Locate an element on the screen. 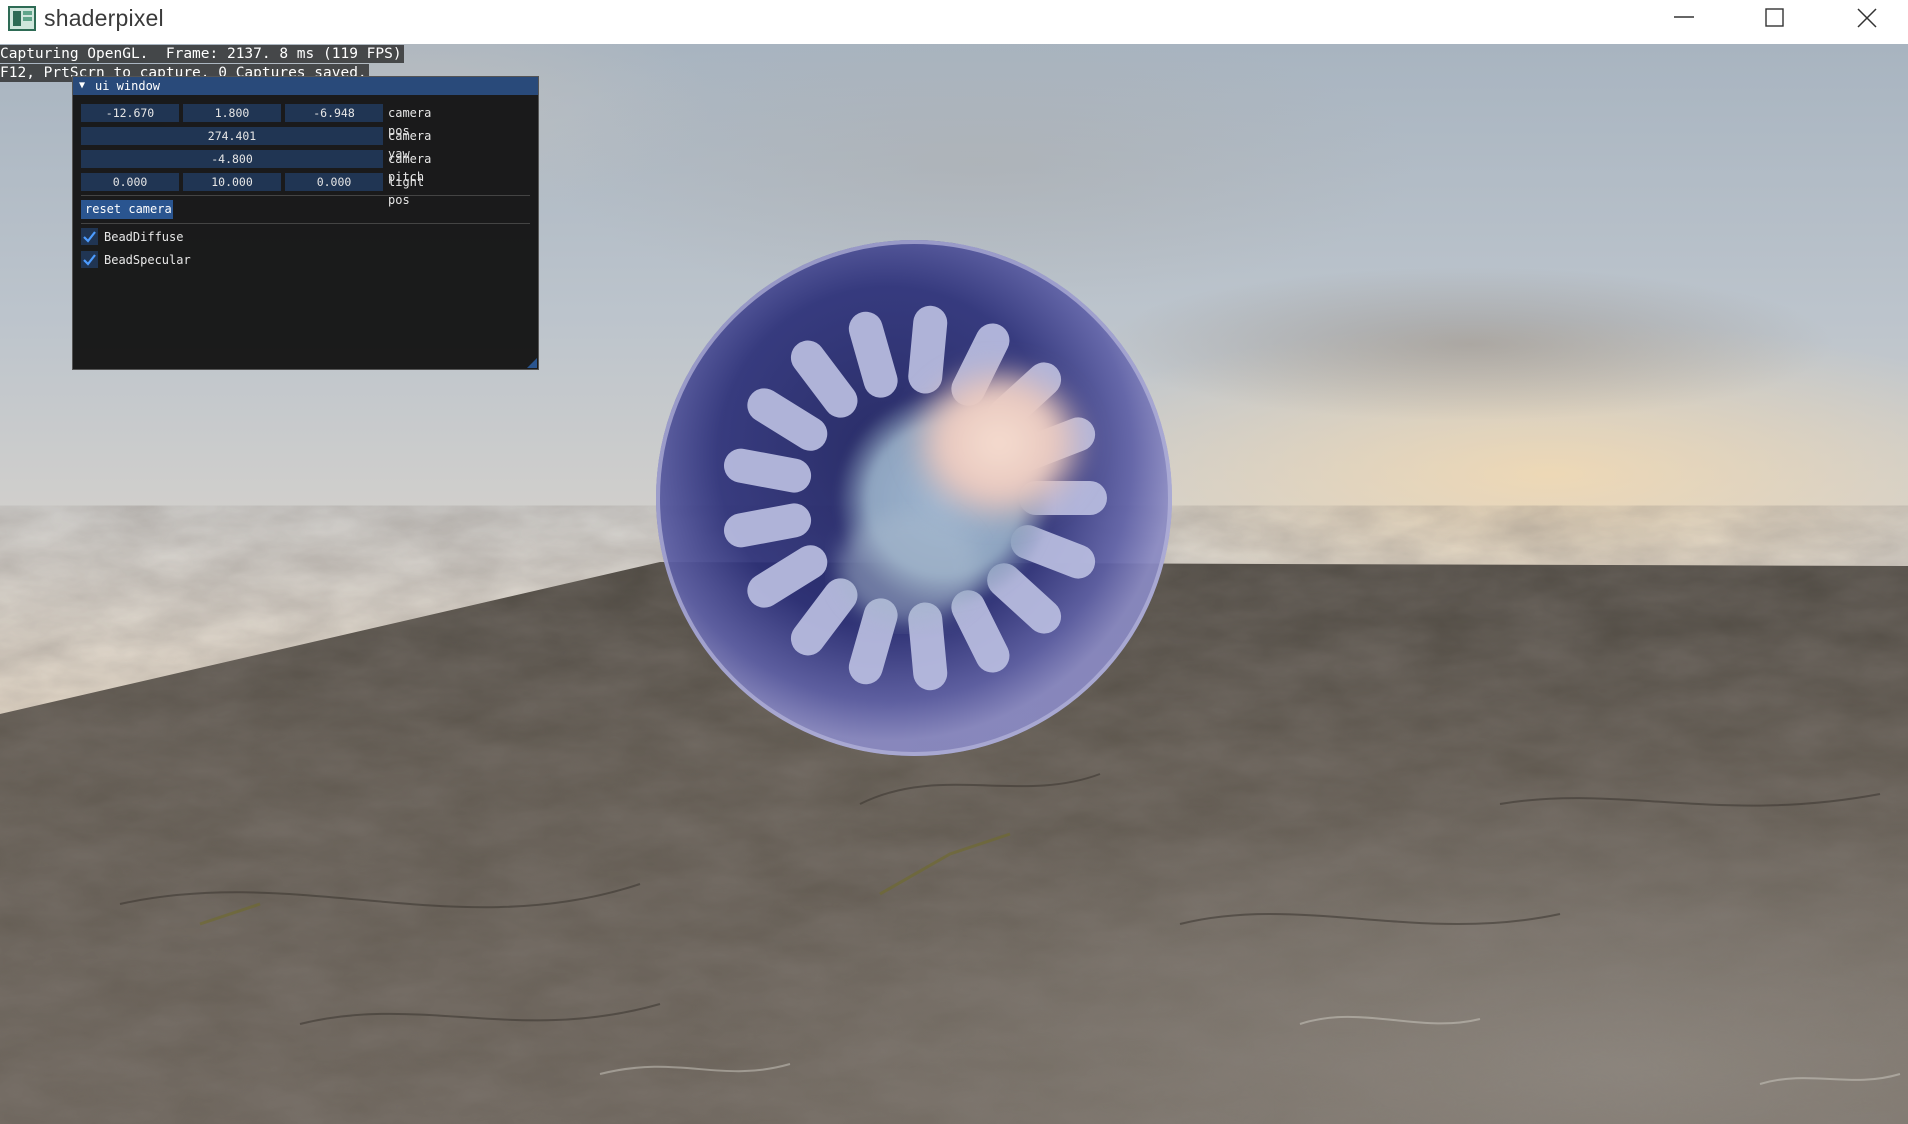 The height and width of the screenshot is (1124, 1908). close-button is located at coordinates (1864, 18).